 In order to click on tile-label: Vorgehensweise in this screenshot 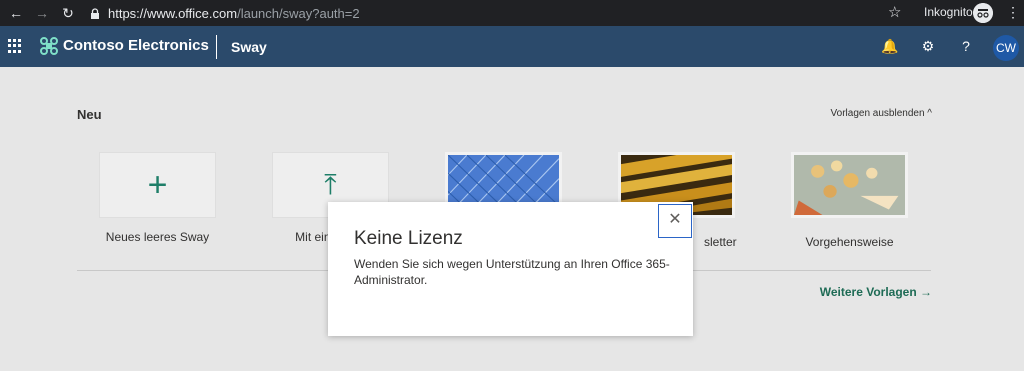, I will do `click(849, 242)`.